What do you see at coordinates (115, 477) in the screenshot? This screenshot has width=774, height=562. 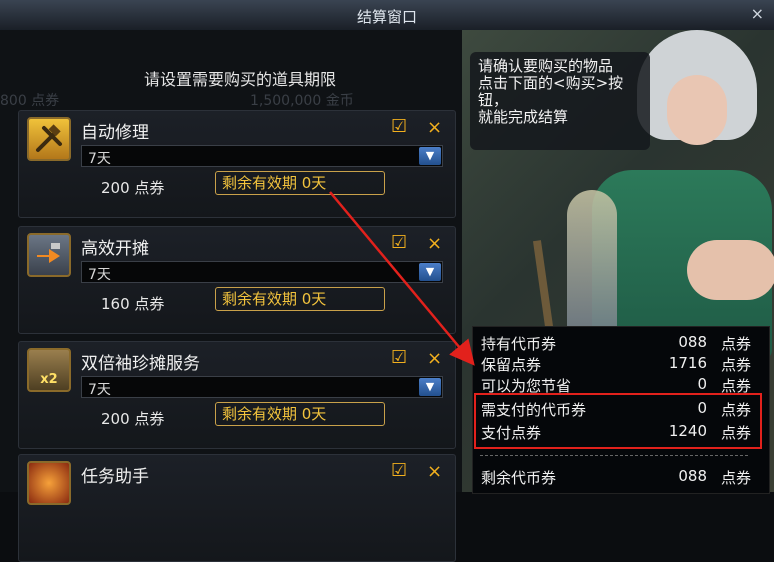 I see `item-name: 任务助手` at bounding box center [115, 477].